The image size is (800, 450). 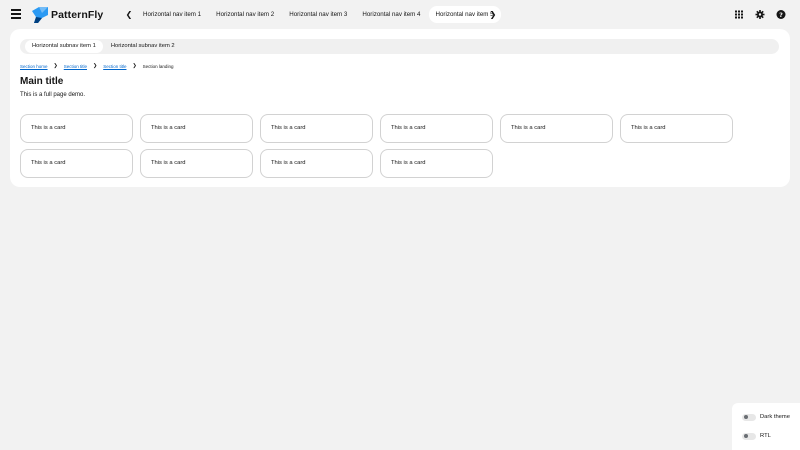 What do you see at coordinates (766, 426) in the screenshot?
I see `theme-switcher: Dark theme RTL` at bounding box center [766, 426].